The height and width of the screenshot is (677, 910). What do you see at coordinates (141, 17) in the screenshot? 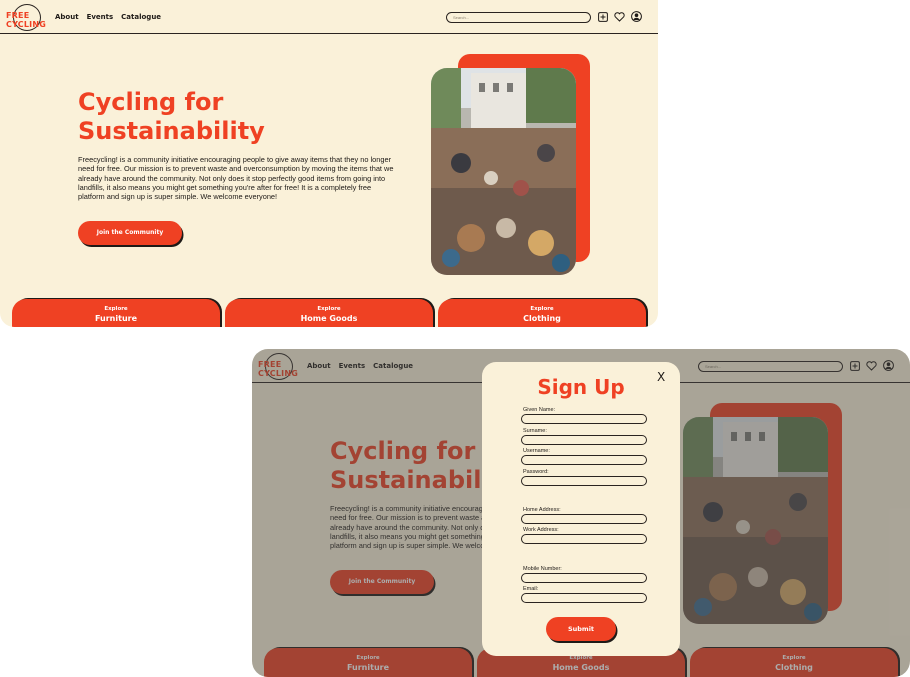
I see `nav-link-catalogue: Catalogue` at bounding box center [141, 17].